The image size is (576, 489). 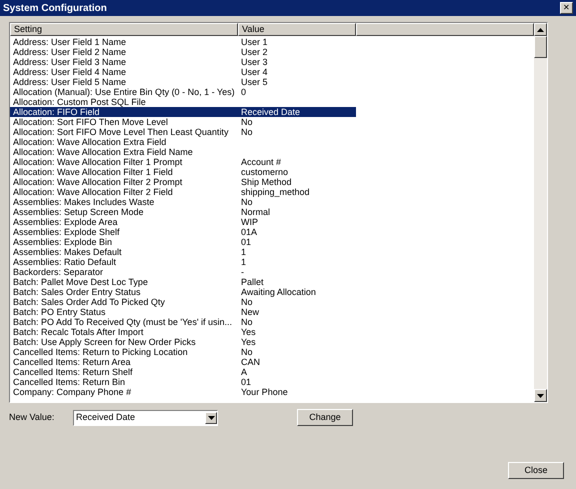 I want to click on list-row: Address: User Field 3 Name User 3, so click(x=183, y=62).